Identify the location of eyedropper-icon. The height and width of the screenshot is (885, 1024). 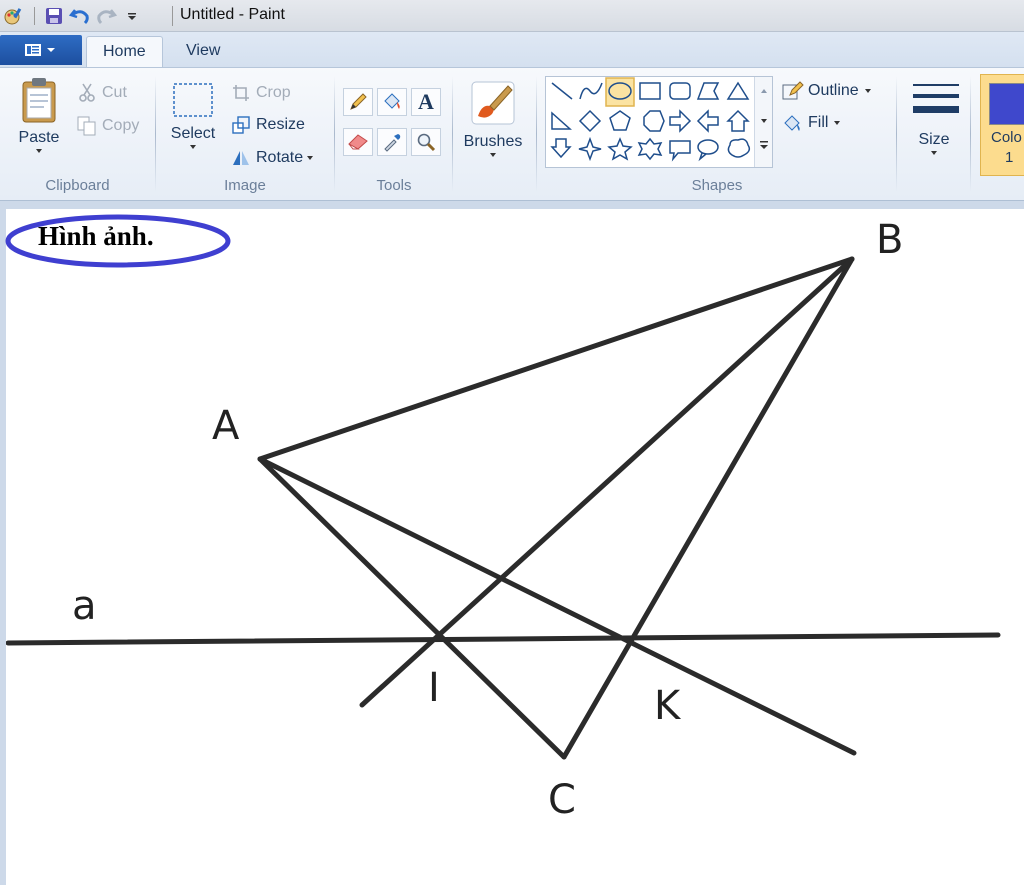
(392, 143).